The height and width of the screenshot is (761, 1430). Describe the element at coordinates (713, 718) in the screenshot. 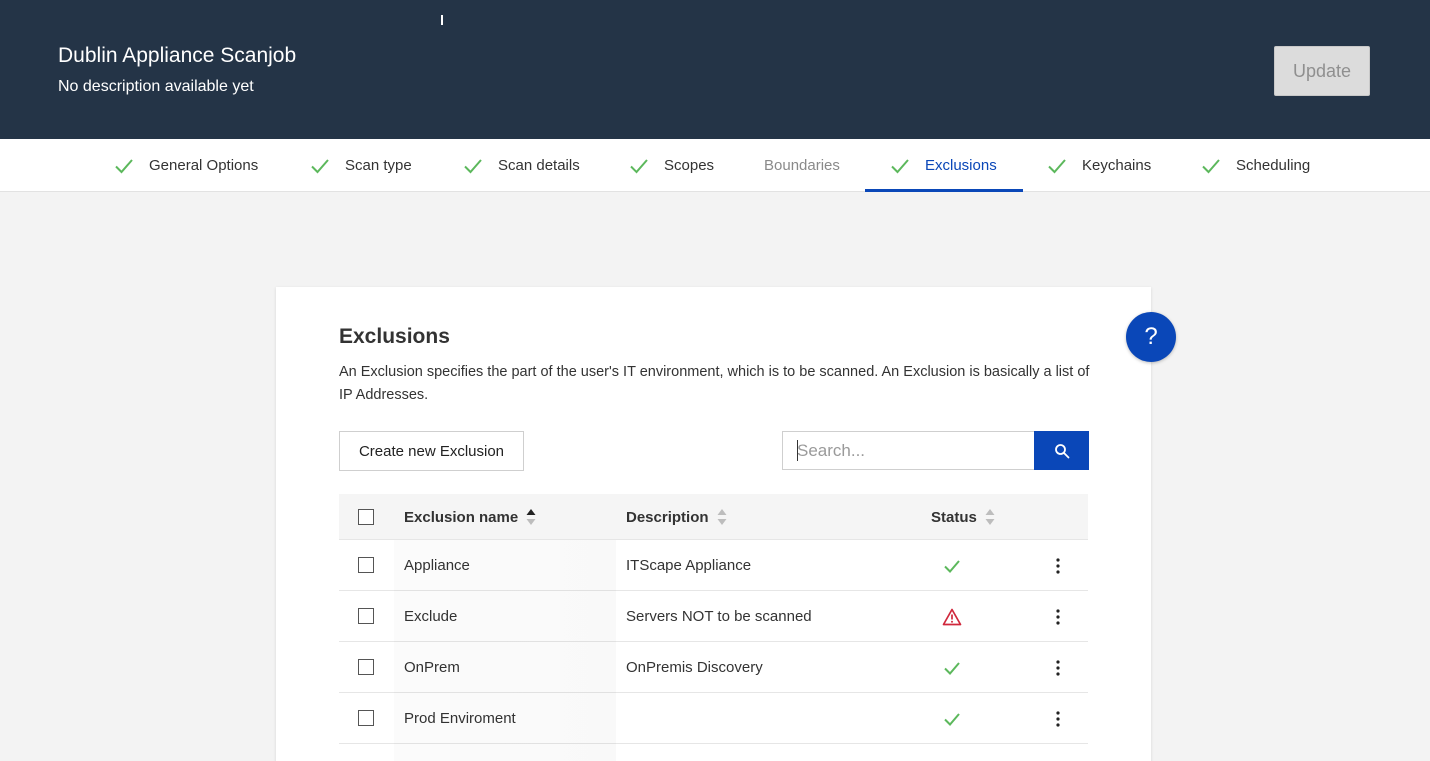

I see `table-row: Prod Enviroment` at that location.